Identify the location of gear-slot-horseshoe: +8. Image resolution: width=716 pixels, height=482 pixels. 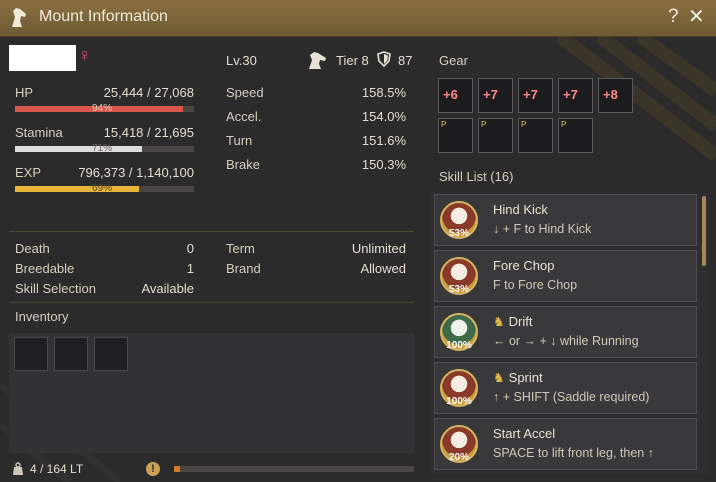
(615, 95).